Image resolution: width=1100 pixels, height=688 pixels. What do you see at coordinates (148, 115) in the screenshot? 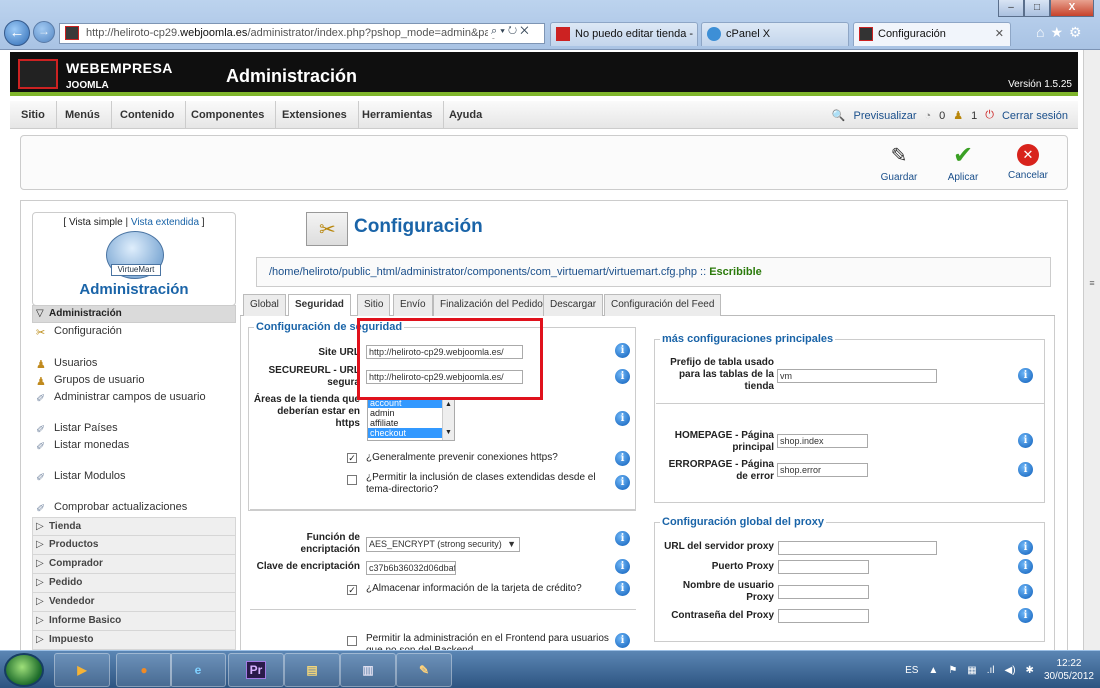
I see `menu-contenido: Contenido` at bounding box center [148, 115].